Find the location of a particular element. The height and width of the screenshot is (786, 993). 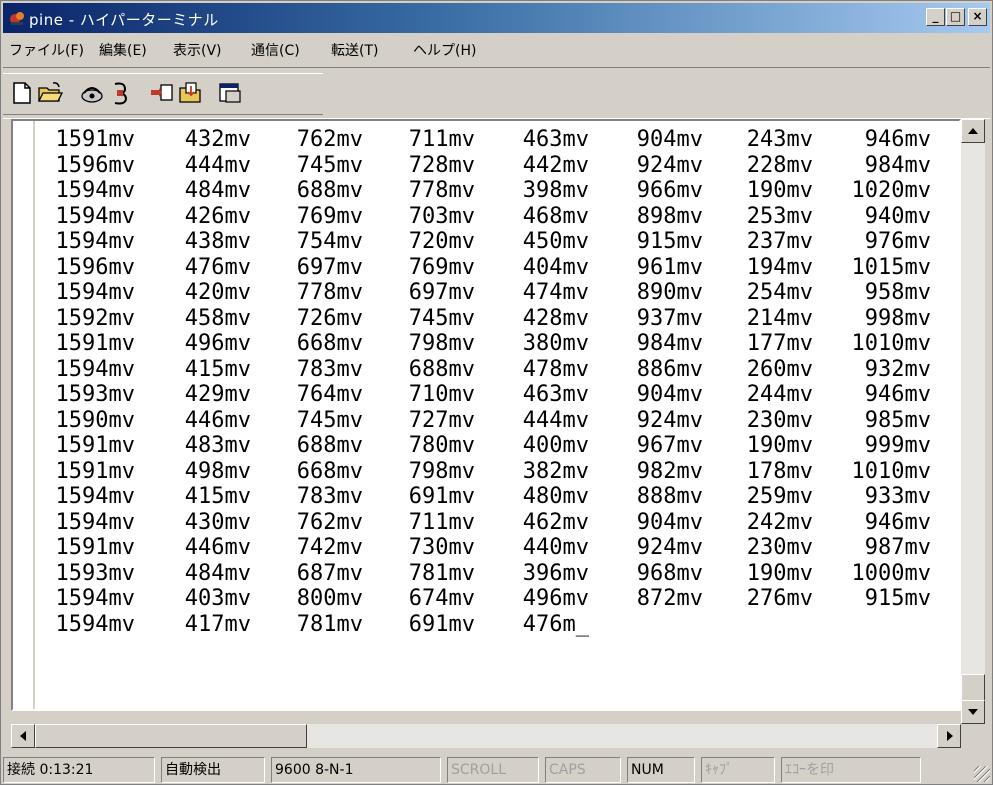

menu-help: ヘルプ(H) is located at coordinates (444, 50).